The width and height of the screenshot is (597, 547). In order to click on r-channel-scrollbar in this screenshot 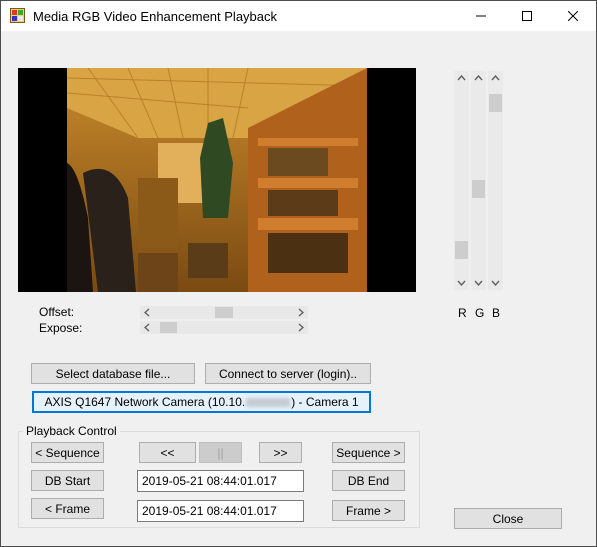, I will do `click(461, 180)`.